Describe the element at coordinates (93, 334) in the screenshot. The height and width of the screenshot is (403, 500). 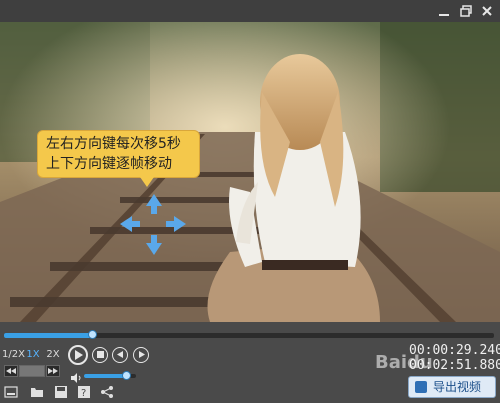
I see `seek-bar-handle` at that location.